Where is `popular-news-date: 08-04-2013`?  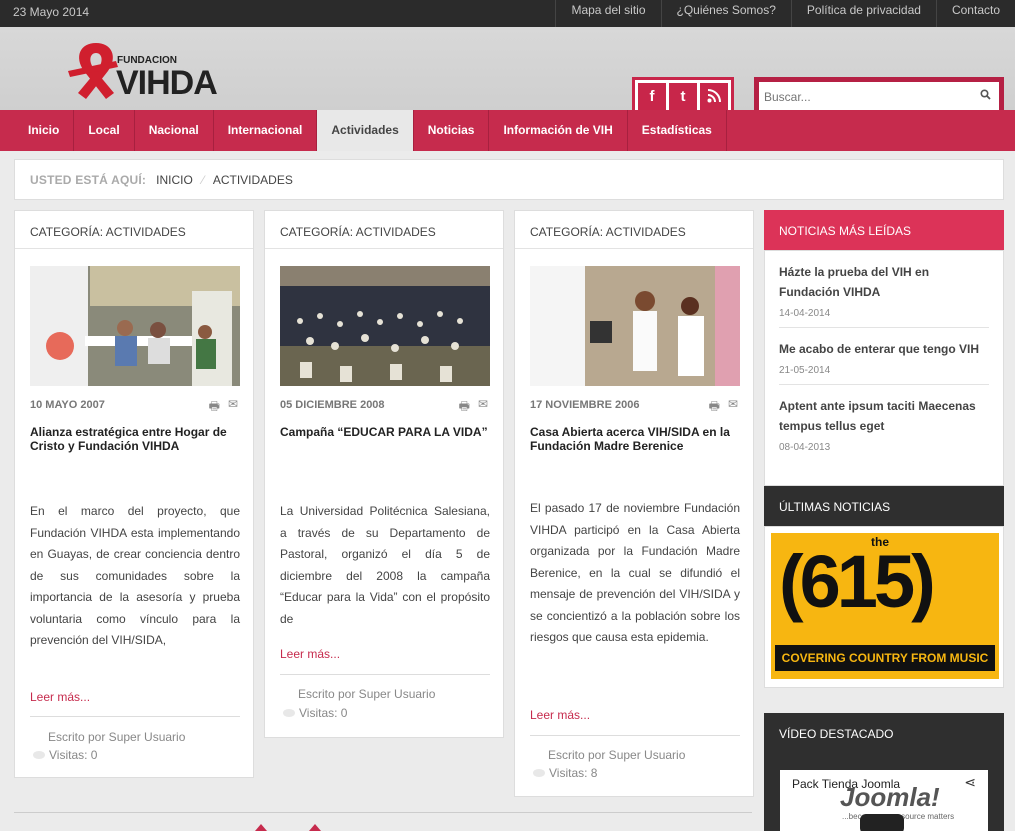 popular-news-date: 08-04-2013 is located at coordinates (805, 447).